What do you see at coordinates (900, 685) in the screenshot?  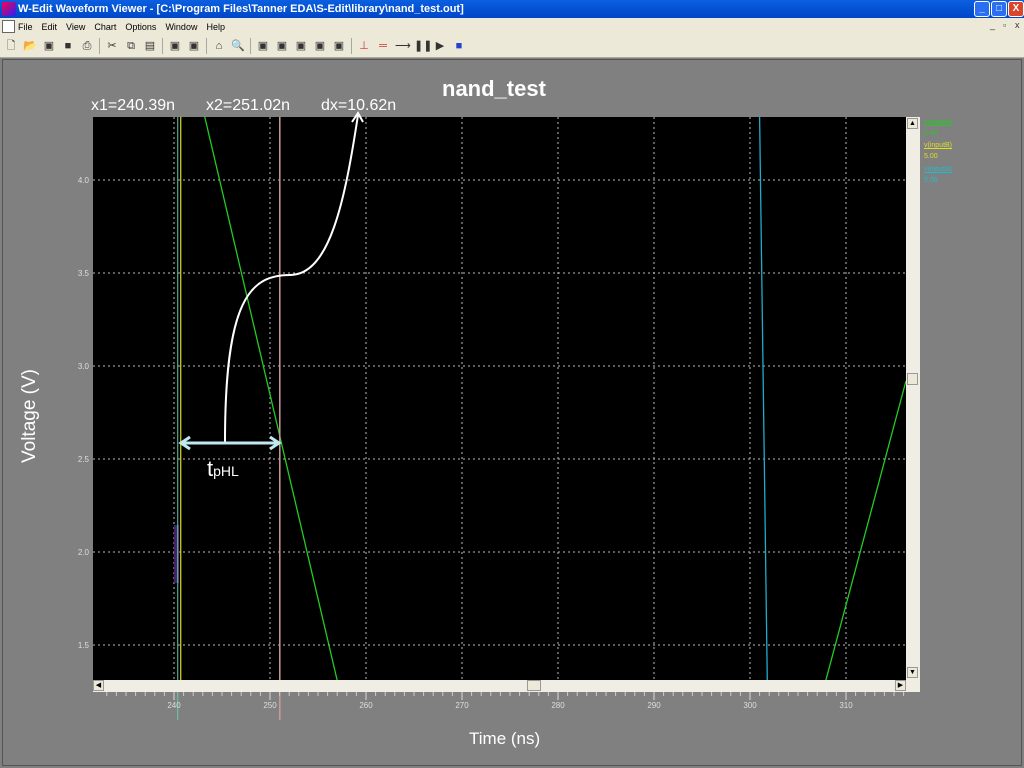 I see `scroll-right-button: ▶` at bounding box center [900, 685].